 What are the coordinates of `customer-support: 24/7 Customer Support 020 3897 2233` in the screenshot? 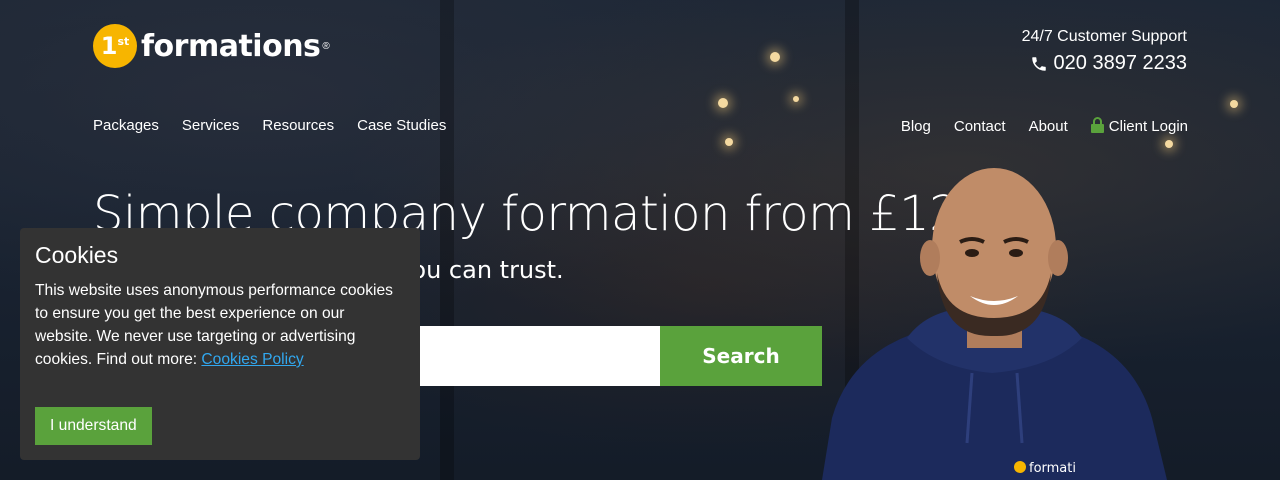 It's located at (1104, 51).